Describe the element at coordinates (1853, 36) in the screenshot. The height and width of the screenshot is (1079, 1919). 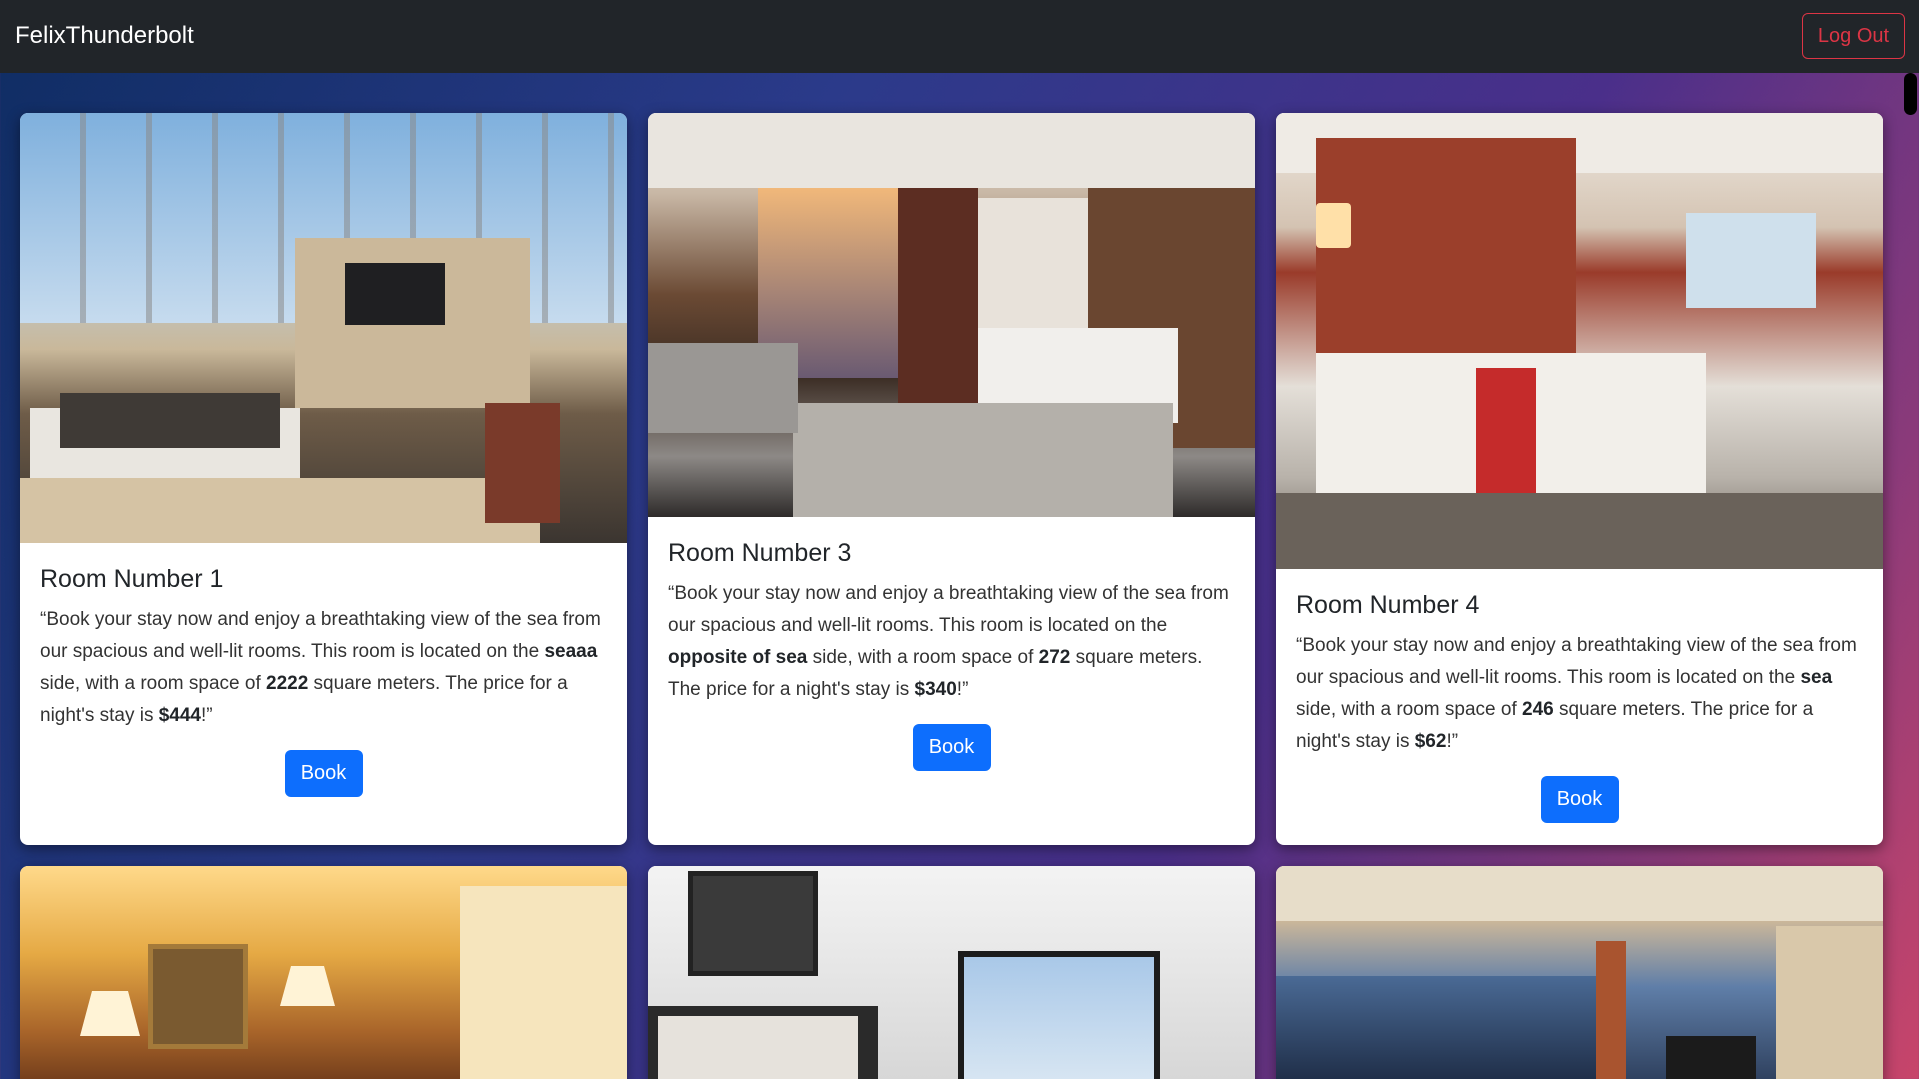
I see `logout-button: Log Out` at that location.